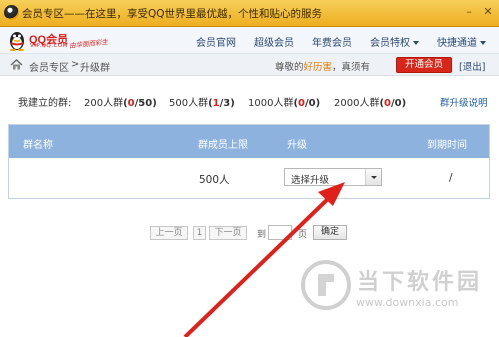 The height and width of the screenshot is (337, 499). I want to click on group-count-1000: 1000人群(0/0), so click(284, 103).